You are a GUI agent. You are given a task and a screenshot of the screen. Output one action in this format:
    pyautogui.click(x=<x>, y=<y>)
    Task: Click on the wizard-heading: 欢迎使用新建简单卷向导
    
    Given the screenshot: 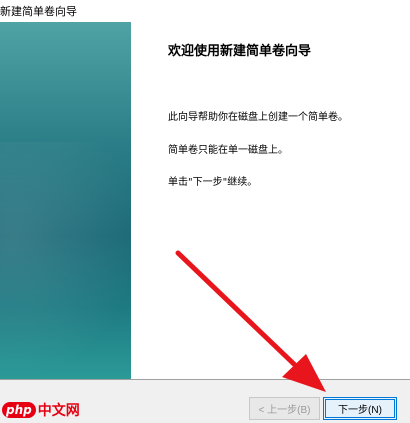 What is the action you would take?
    pyautogui.click(x=240, y=51)
    